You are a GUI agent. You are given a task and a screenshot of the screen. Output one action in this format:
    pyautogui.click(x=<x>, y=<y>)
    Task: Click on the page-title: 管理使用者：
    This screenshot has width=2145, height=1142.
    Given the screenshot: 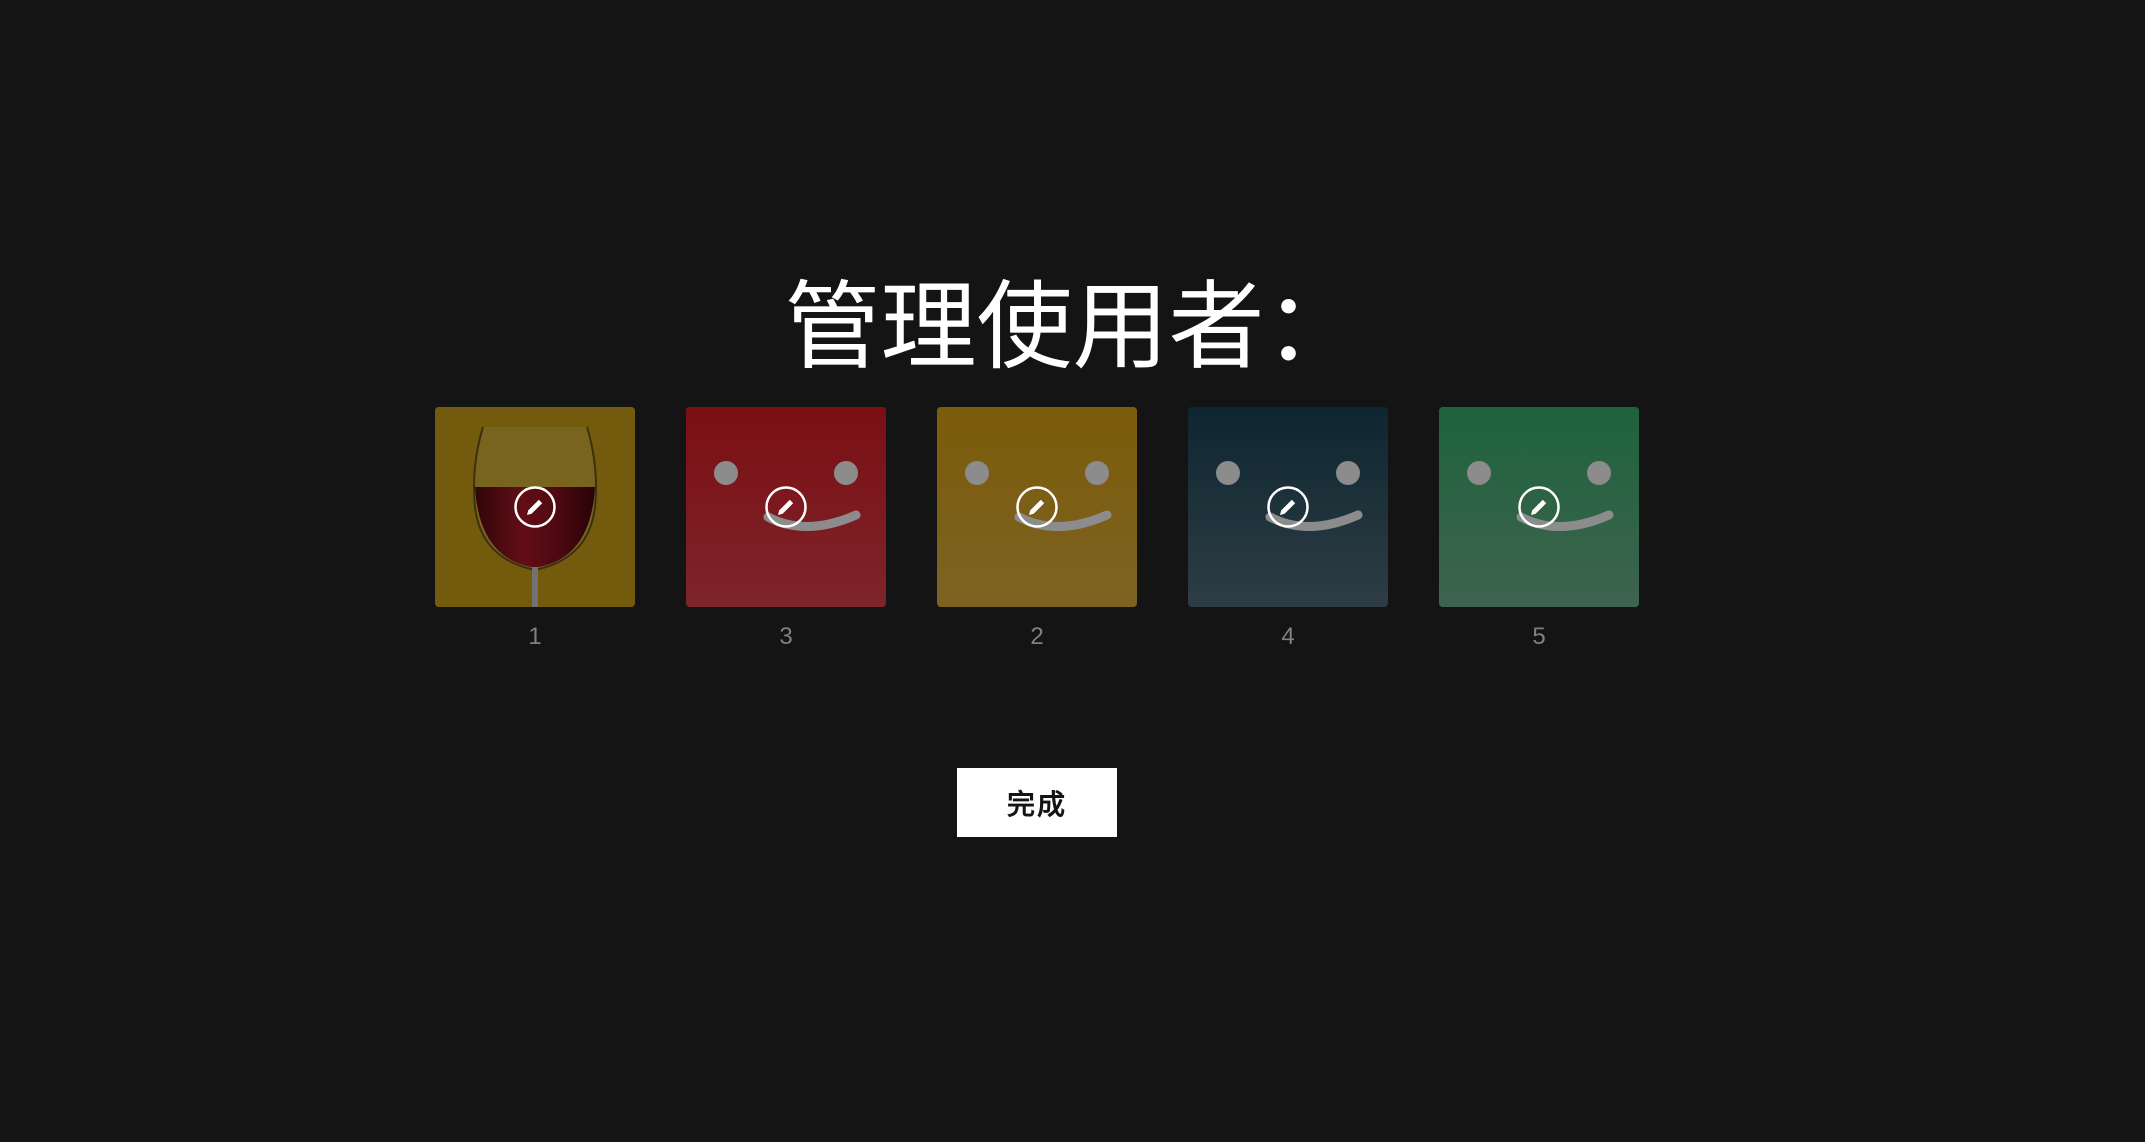 What is the action you would take?
    pyautogui.click(x=1072, y=327)
    